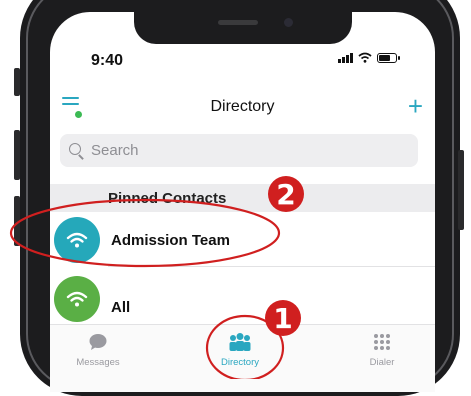 This screenshot has width=471, height=396. I want to click on notch, so click(243, 28).